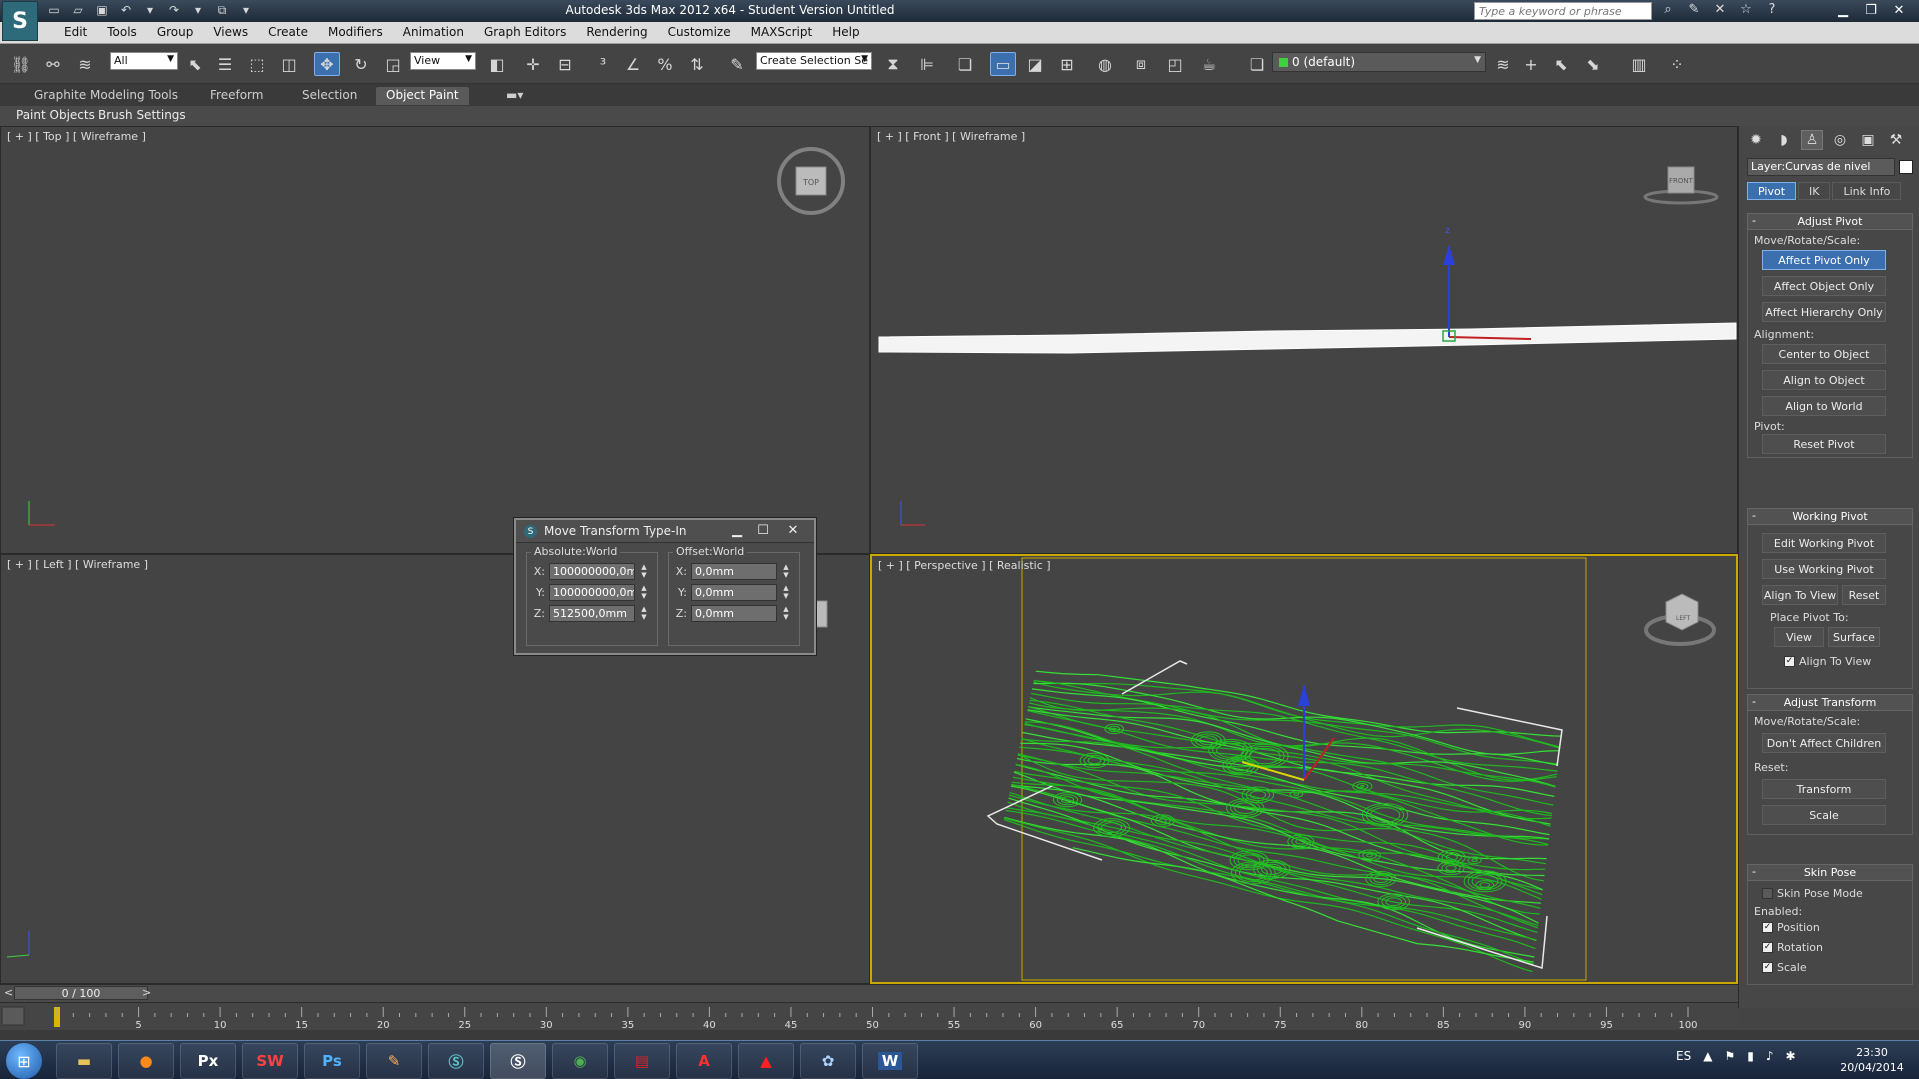 Image resolution: width=1919 pixels, height=1079 pixels. I want to click on skin-pose-rollout: - Skin Pose, so click(1830, 872).